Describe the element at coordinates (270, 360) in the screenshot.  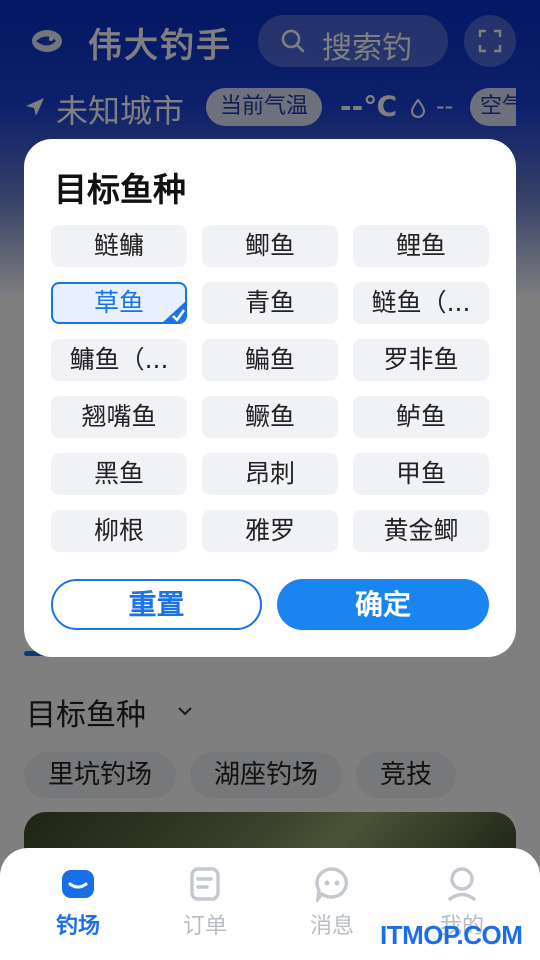
I see `fish-option: 鳊鱼` at that location.